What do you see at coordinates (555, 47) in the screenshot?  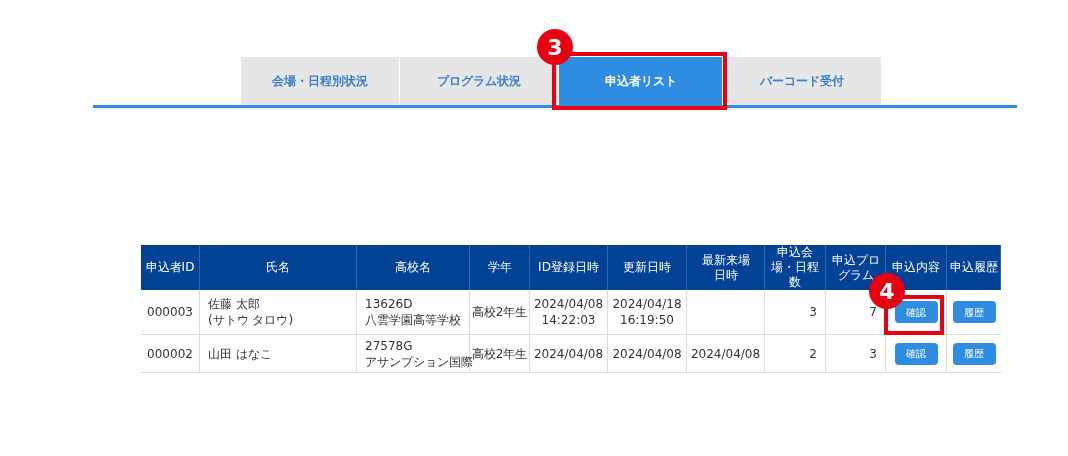 I see `callout-number: 3` at bounding box center [555, 47].